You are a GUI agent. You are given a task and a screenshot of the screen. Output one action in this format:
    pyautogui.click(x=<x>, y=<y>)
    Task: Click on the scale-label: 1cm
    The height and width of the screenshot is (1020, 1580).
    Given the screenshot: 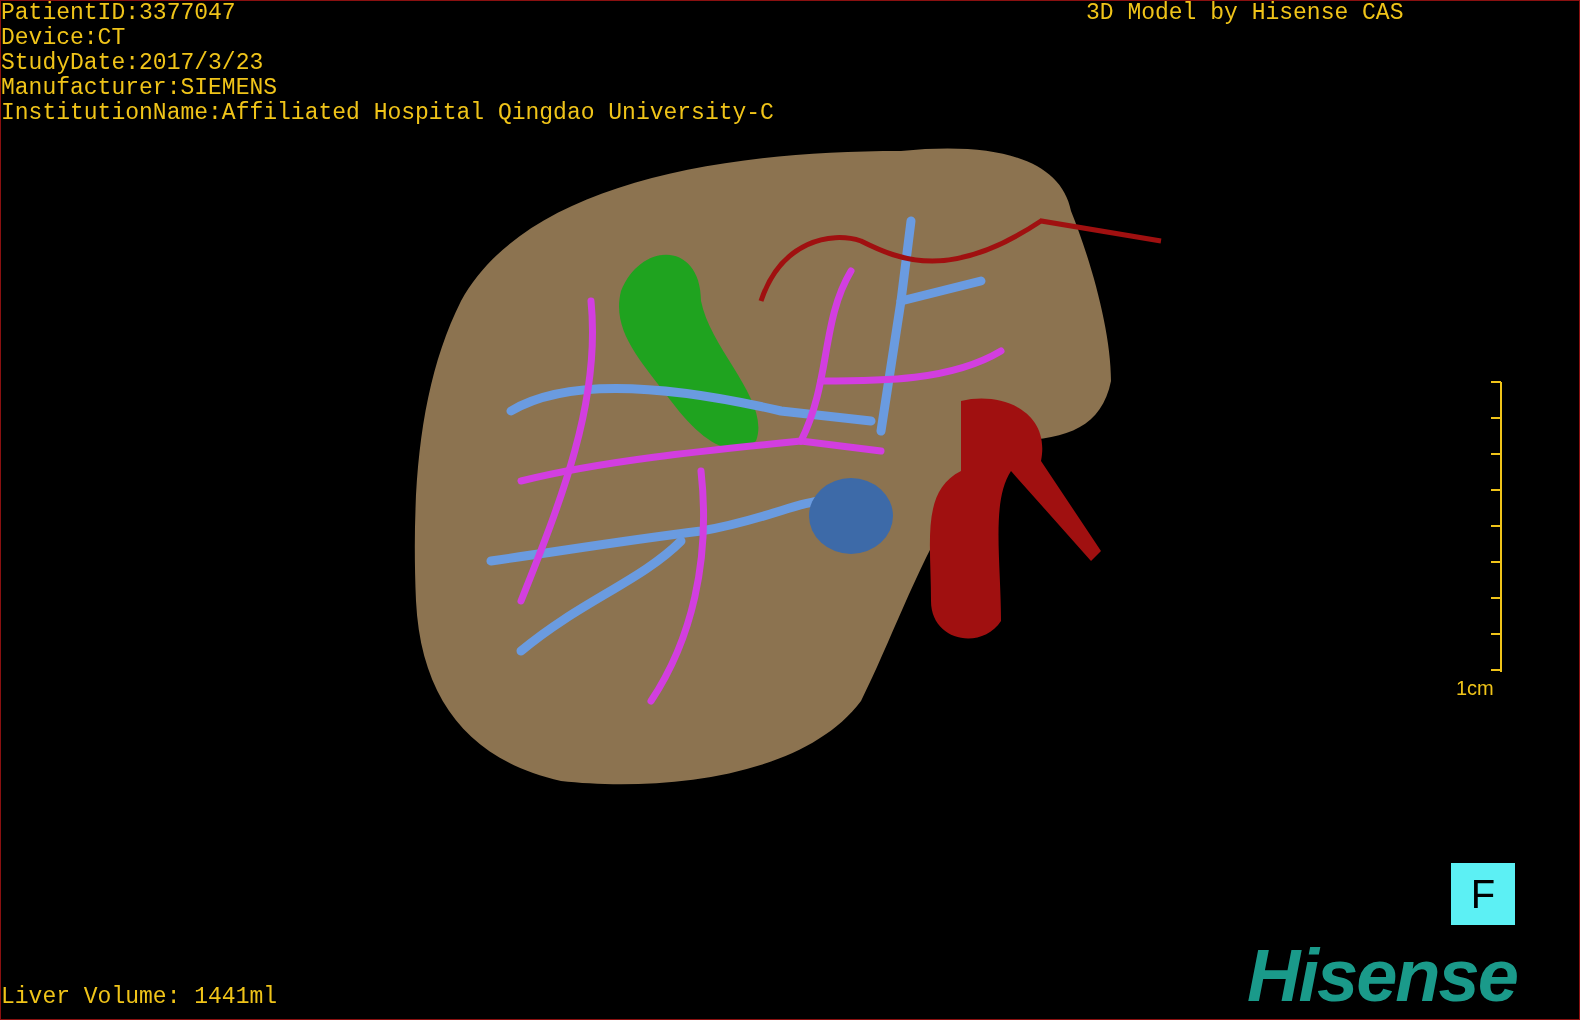 What is the action you would take?
    pyautogui.click(x=1475, y=688)
    